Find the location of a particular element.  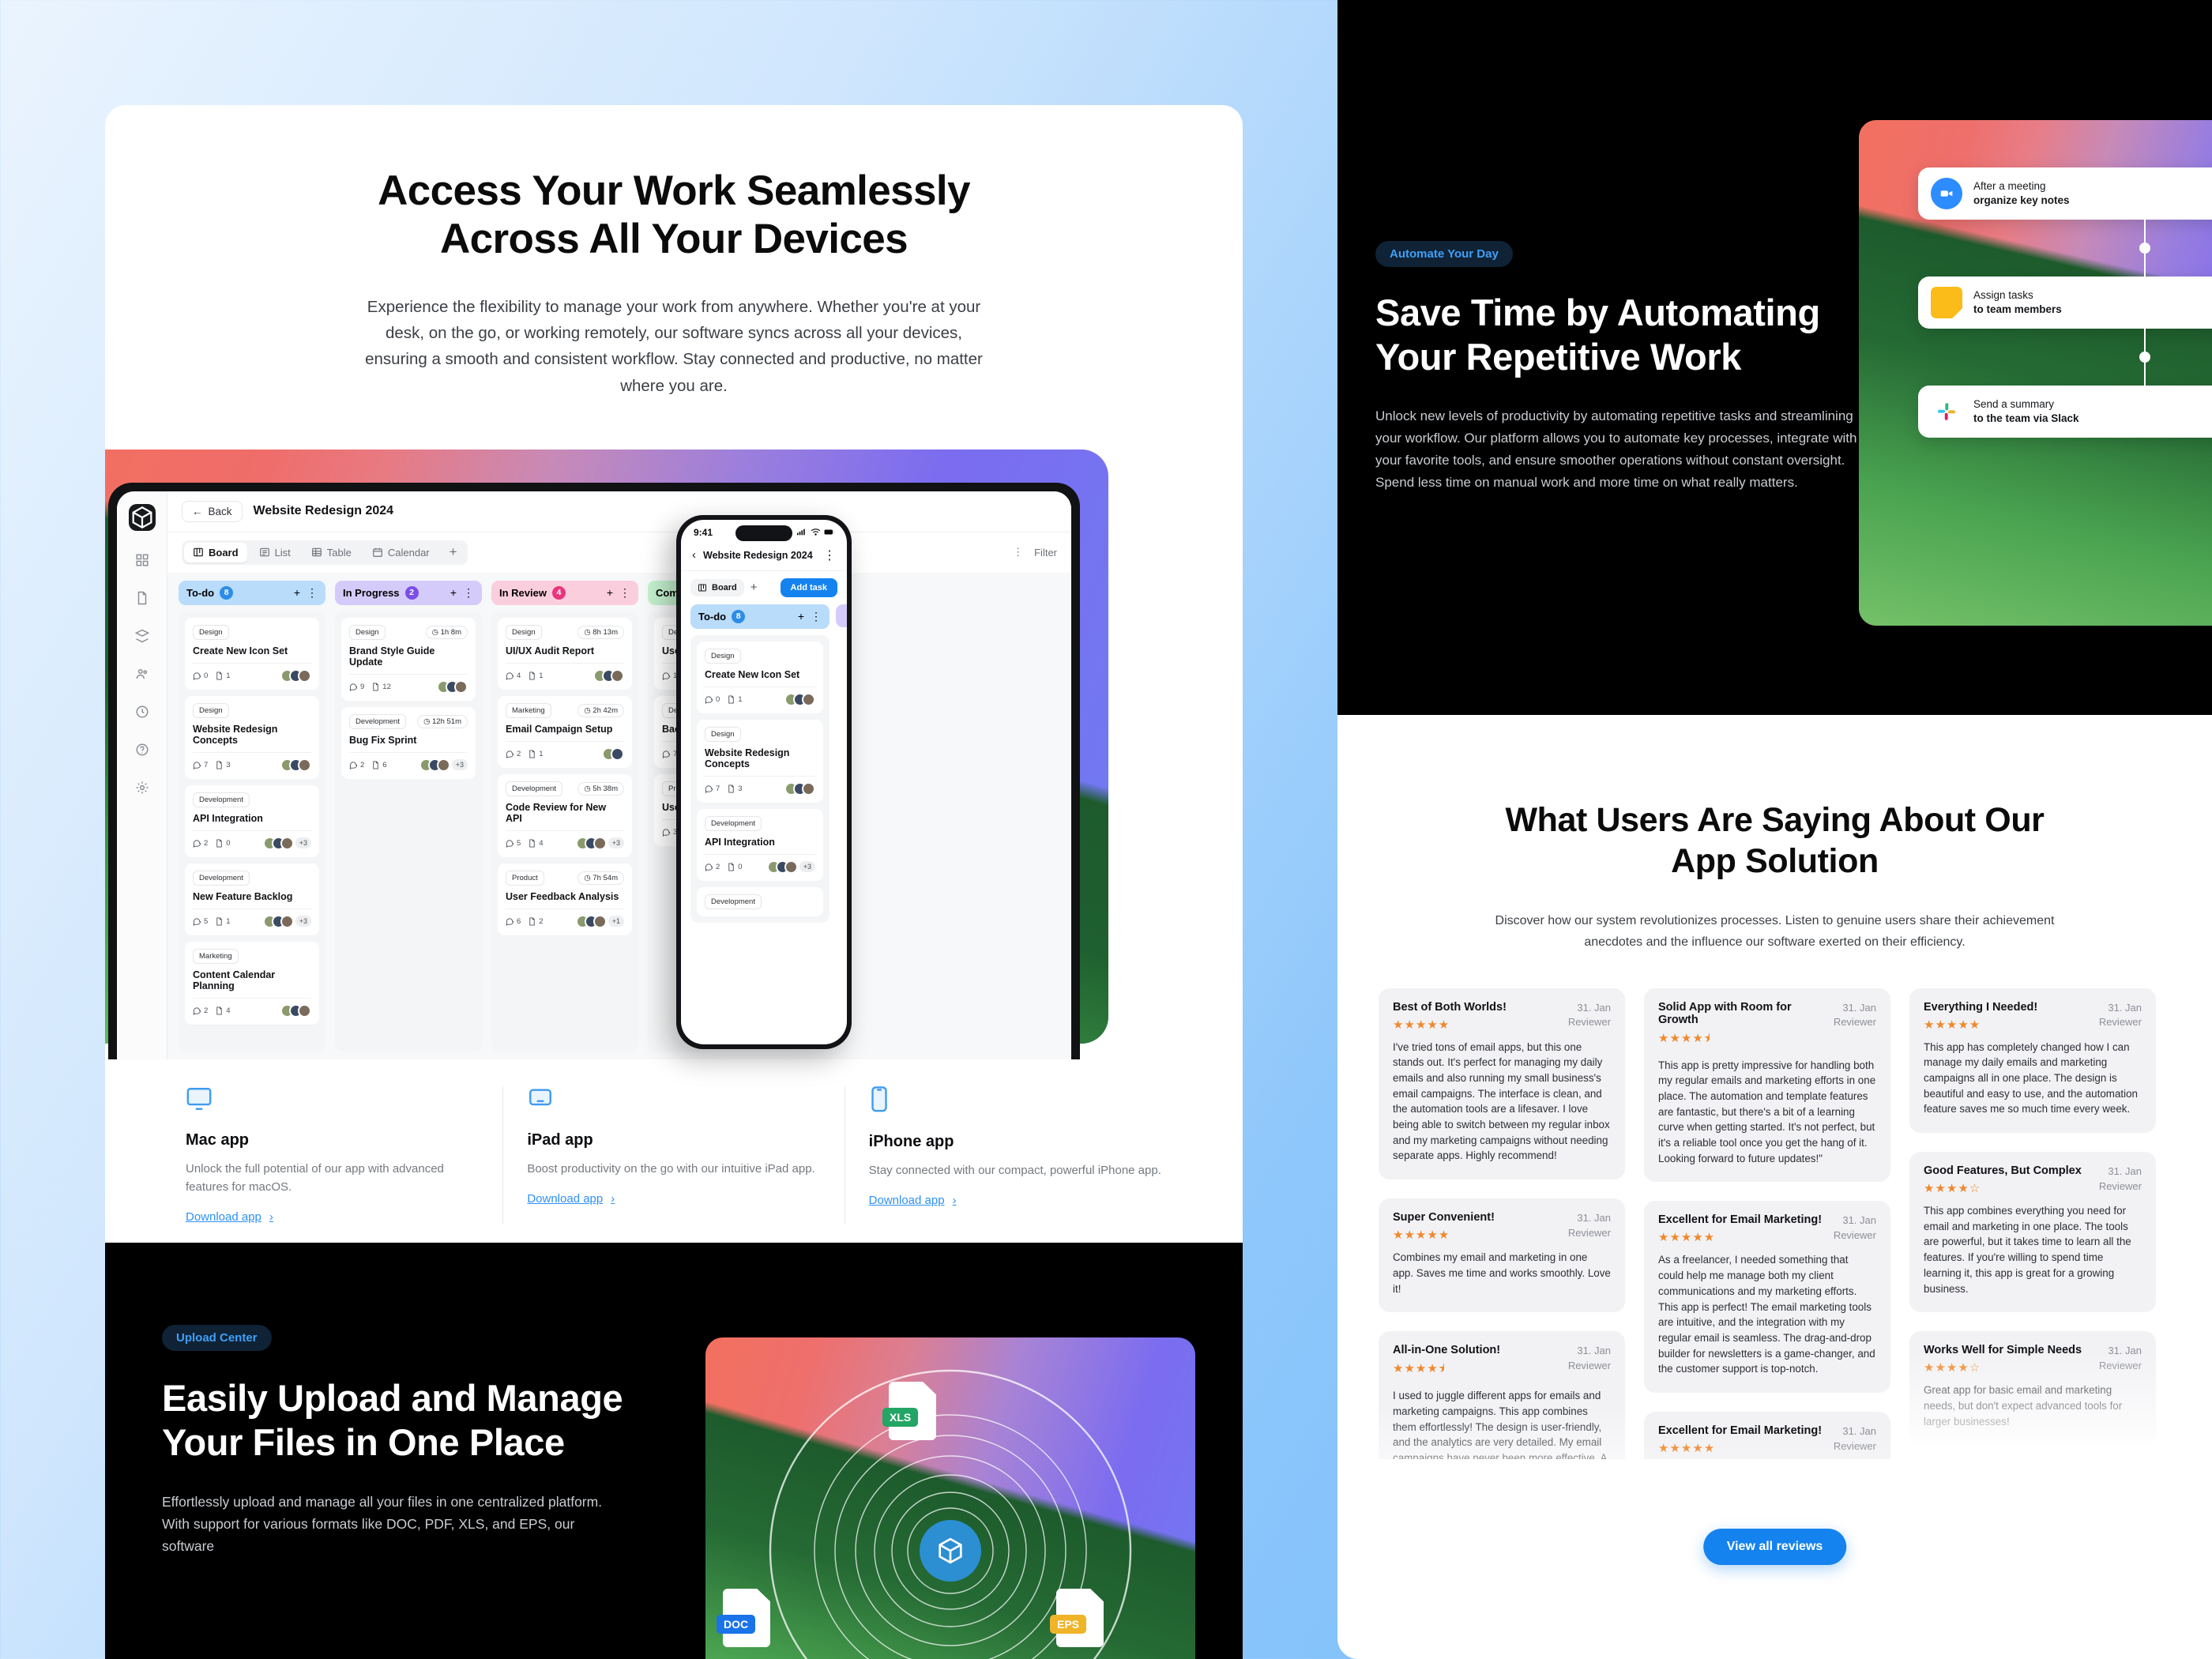

star-rating: ★★★★★ is located at coordinates (1687, 1238).